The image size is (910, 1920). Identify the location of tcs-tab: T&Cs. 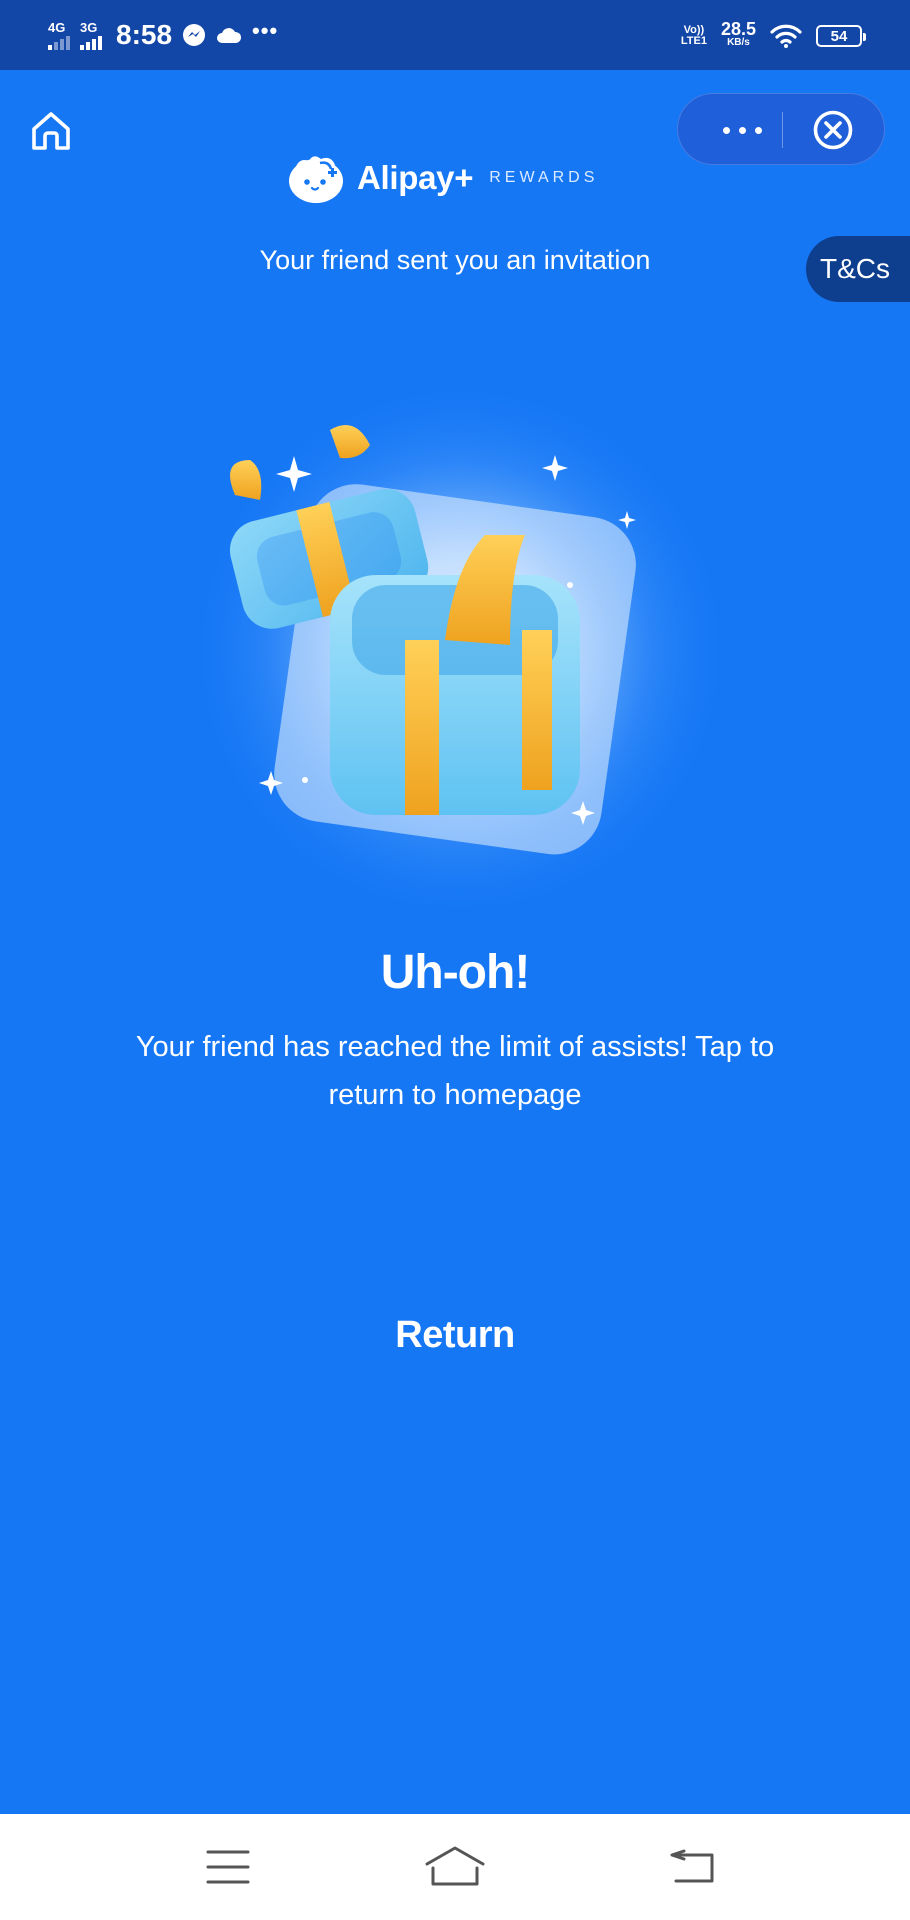
(858, 269).